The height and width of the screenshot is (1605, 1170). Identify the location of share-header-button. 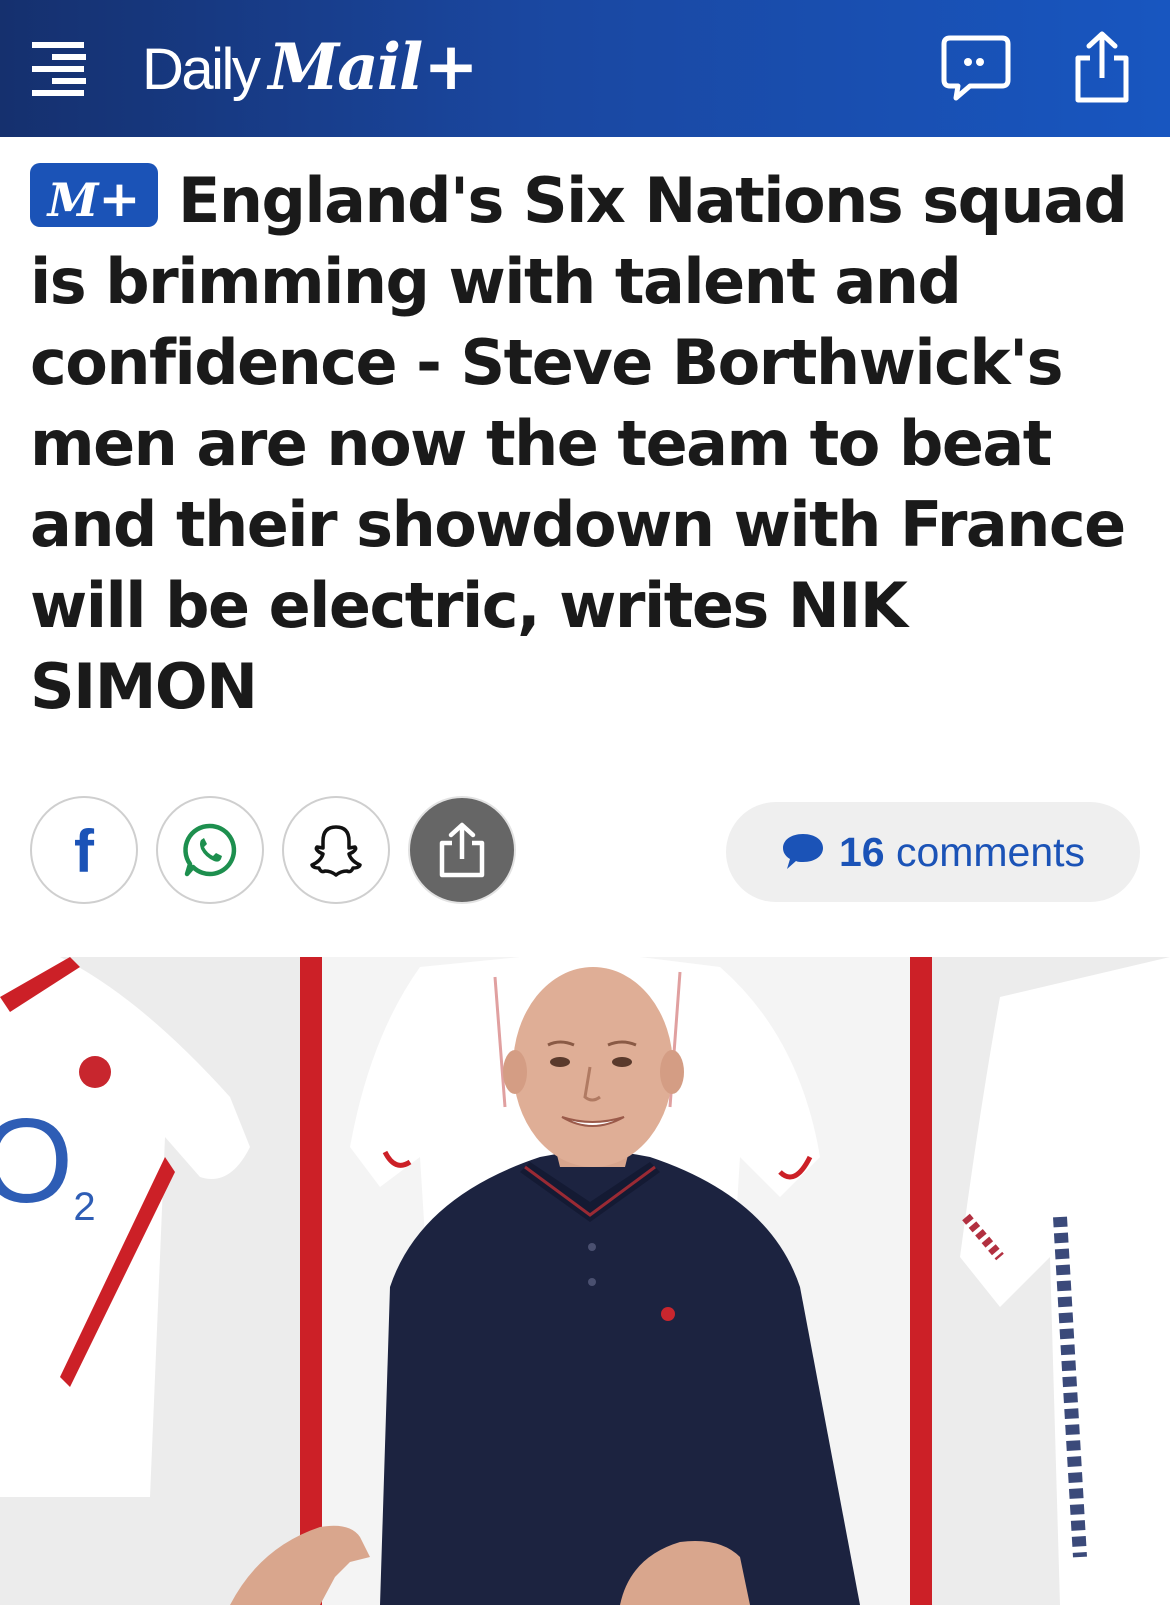
(1102, 68).